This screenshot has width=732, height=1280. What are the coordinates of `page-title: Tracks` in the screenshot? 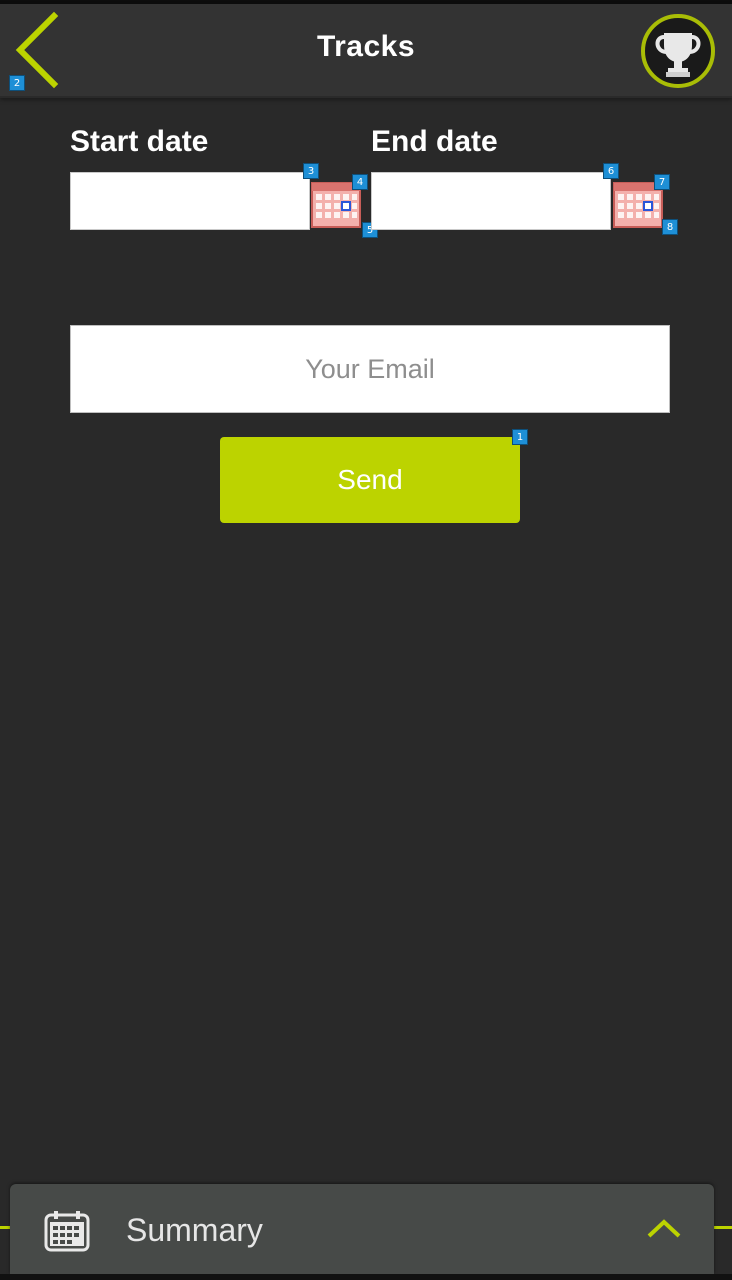 It's located at (366, 46).